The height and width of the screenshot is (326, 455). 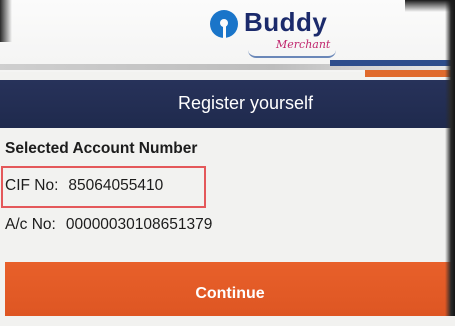 I want to click on logo-text: Buddy, so click(x=286, y=22).